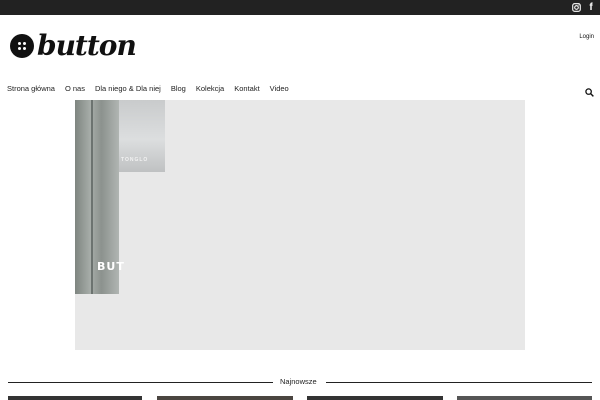 This screenshot has height=400, width=600. What do you see at coordinates (210, 88) in the screenshot?
I see `nav-item-collection: Kolekcja` at bounding box center [210, 88].